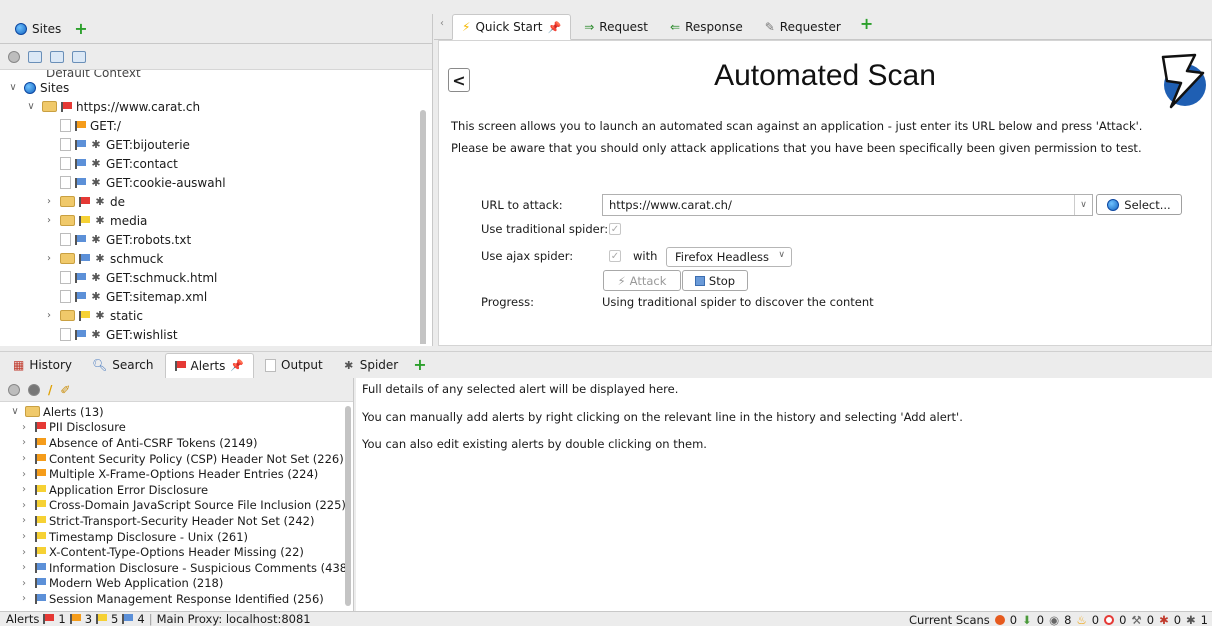 The width and height of the screenshot is (1212, 626). Describe the element at coordinates (219, 106) in the screenshot. I see `tree-row: ∨ https://www.carat.ch` at that location.